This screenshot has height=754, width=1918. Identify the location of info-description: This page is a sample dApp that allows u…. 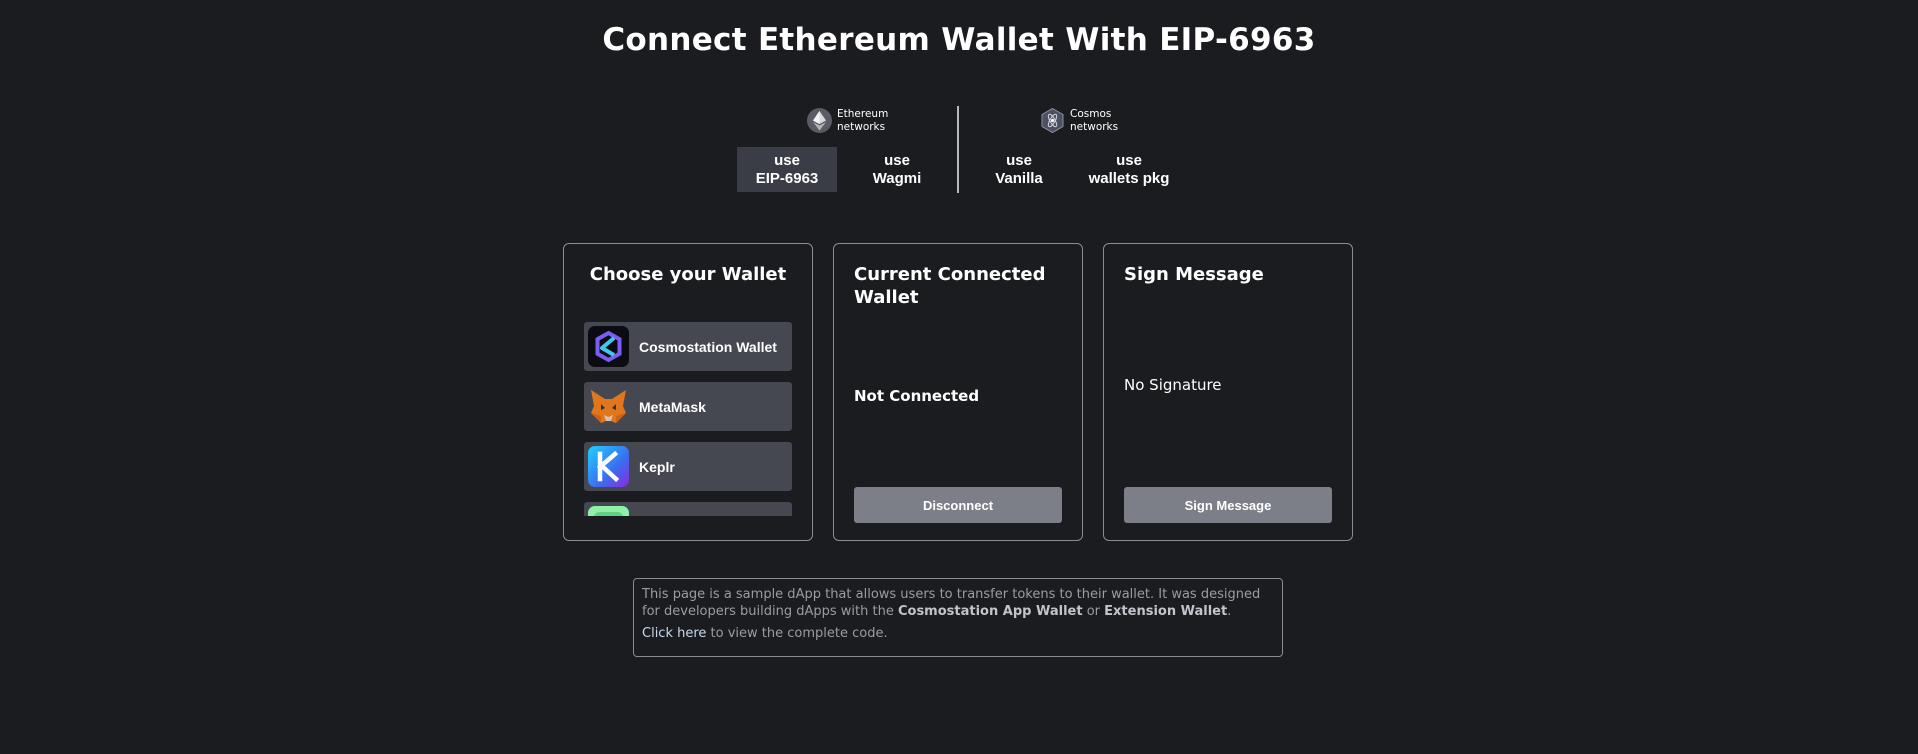
(958, 603).